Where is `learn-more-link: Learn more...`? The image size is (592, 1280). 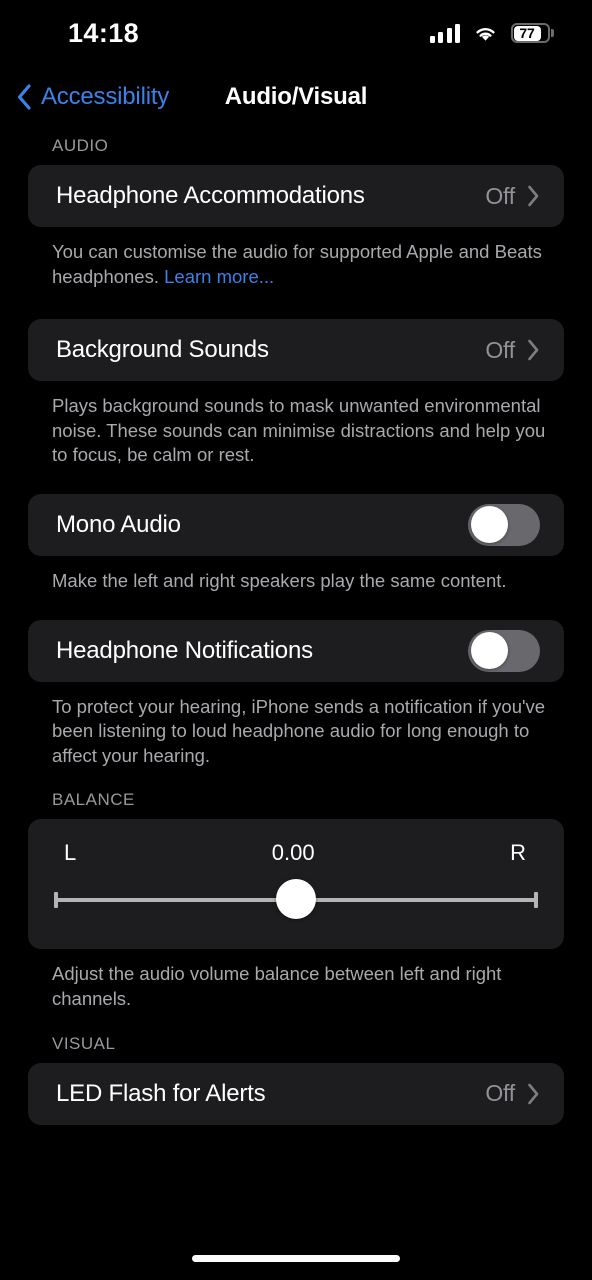 learn-more-link: Learn more... is located at coordinates (219, 276).